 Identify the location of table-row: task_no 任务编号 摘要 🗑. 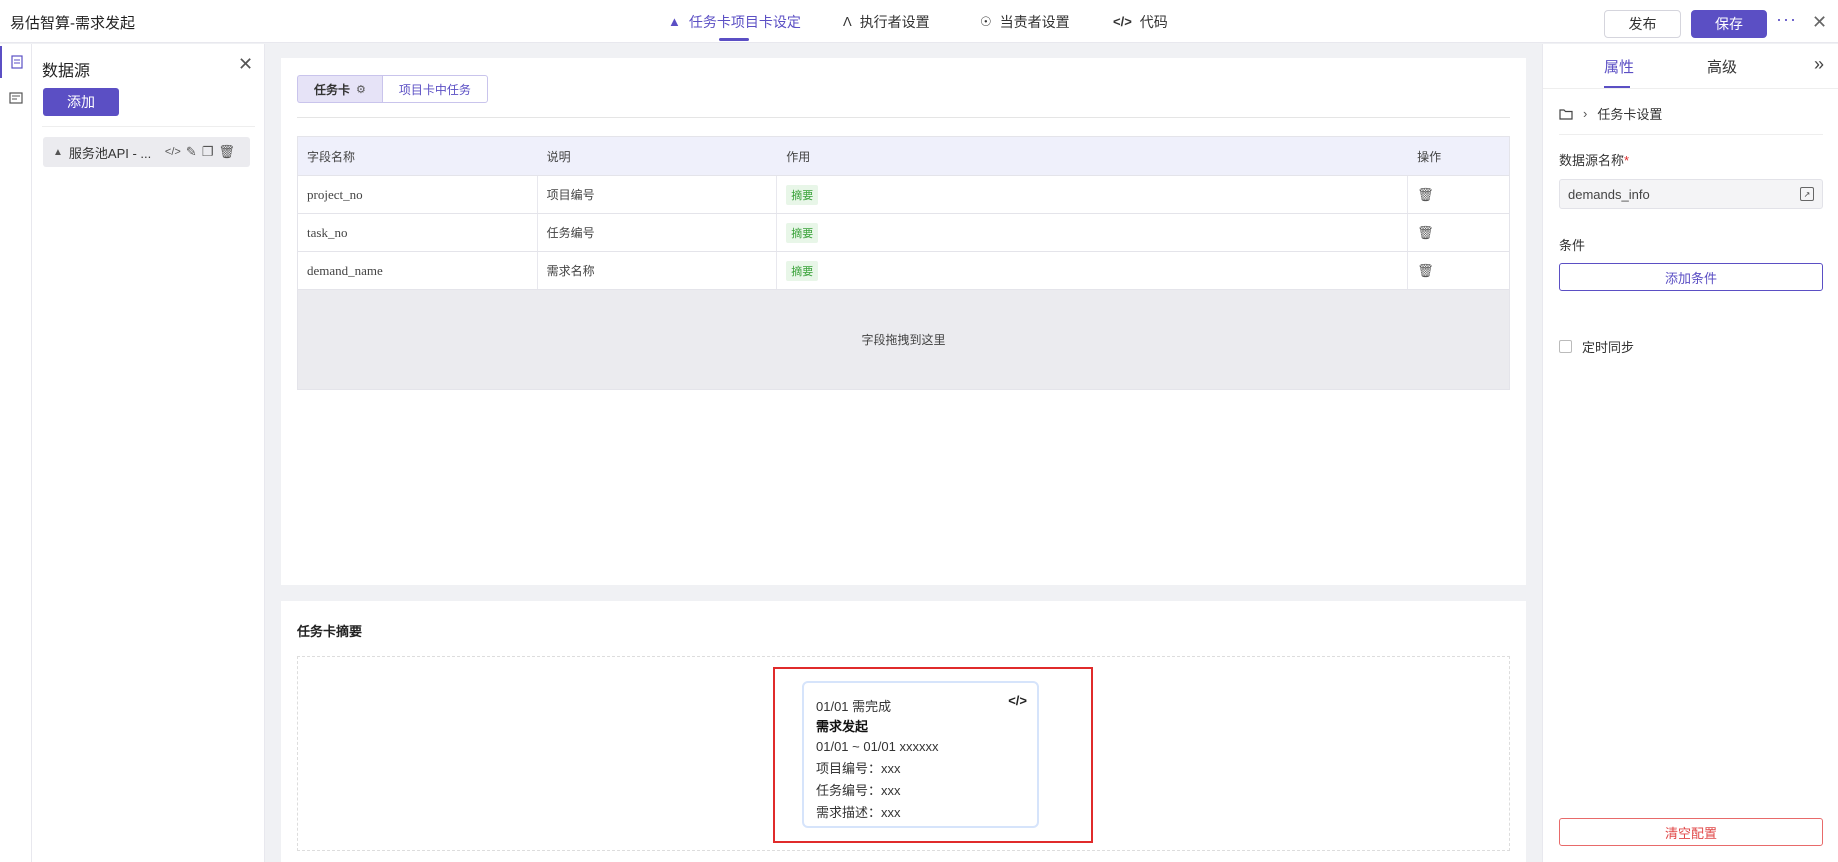
(903, 232).